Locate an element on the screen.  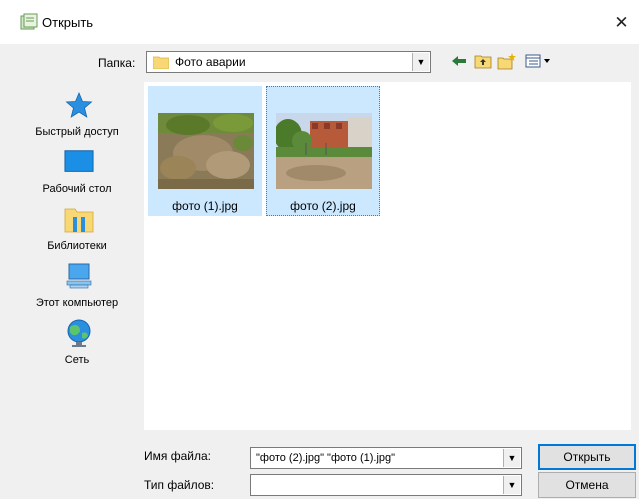
view-list-icon is located at coordinates (539, 62).